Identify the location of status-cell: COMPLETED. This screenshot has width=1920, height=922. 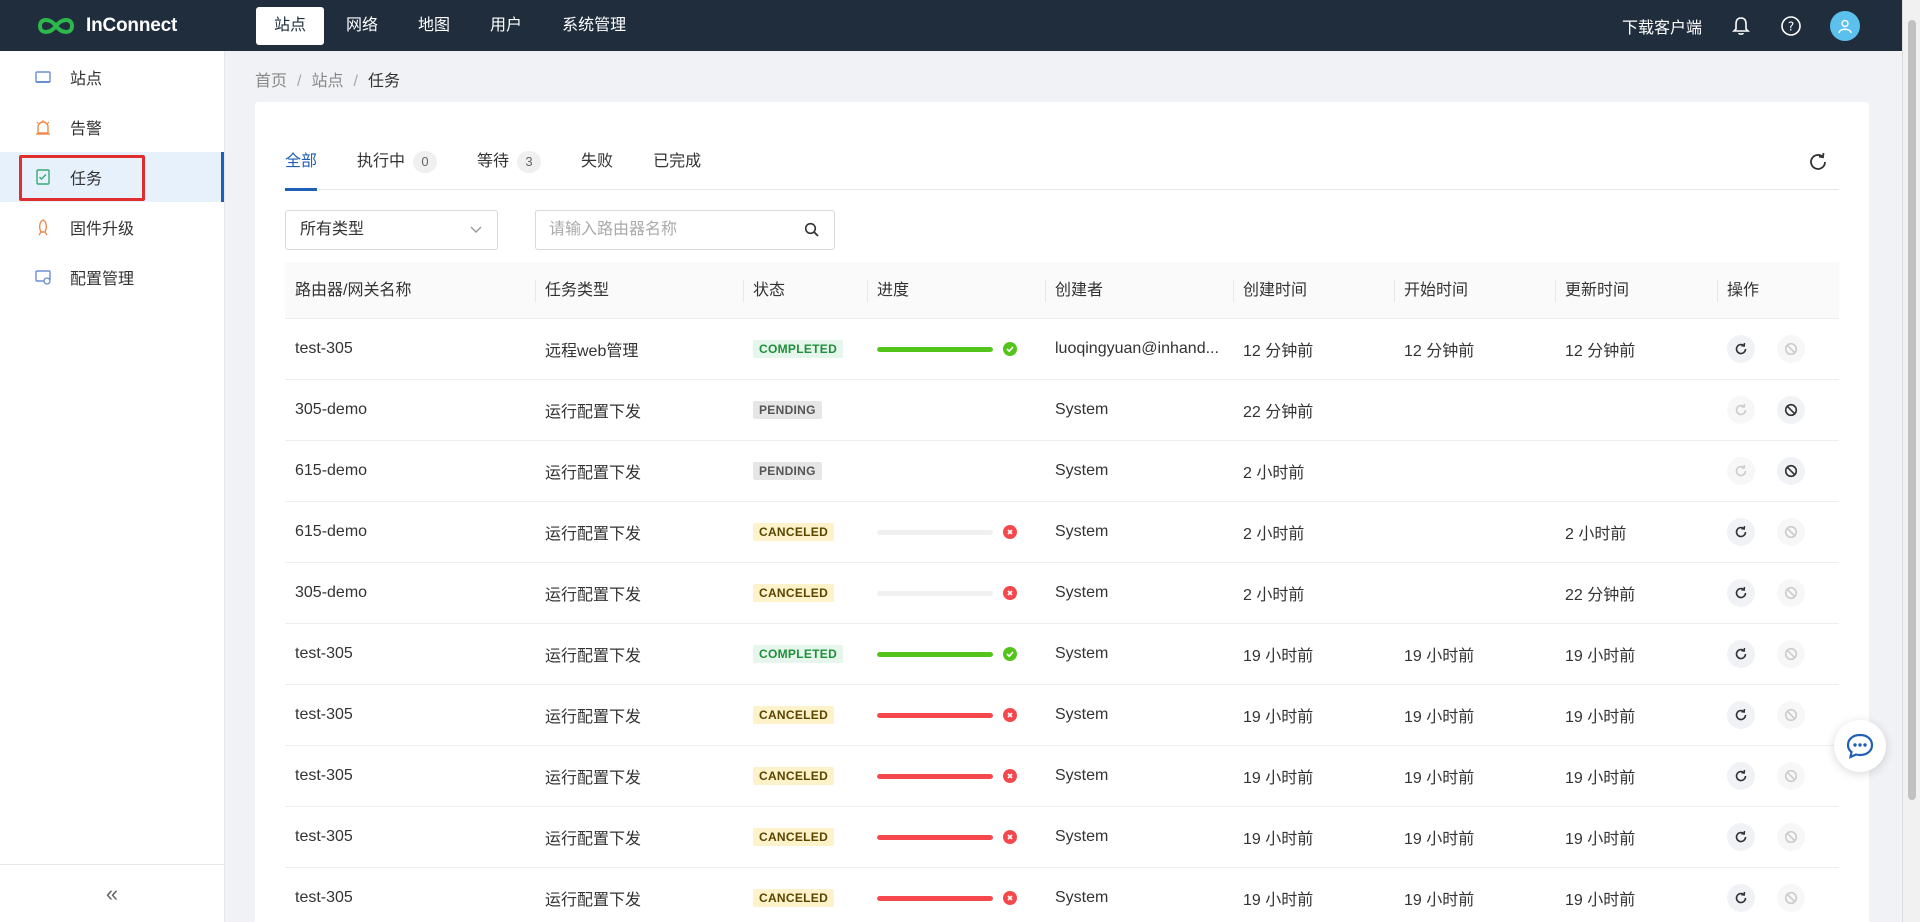
(805, 349).